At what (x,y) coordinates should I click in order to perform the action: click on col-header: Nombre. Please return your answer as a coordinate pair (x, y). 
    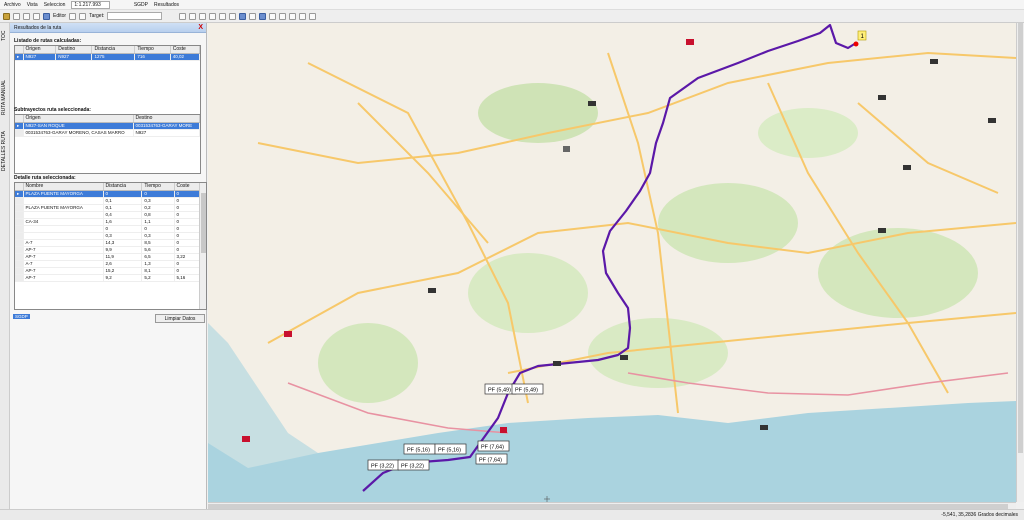
    Looking at the image, I should click on (63, 187).